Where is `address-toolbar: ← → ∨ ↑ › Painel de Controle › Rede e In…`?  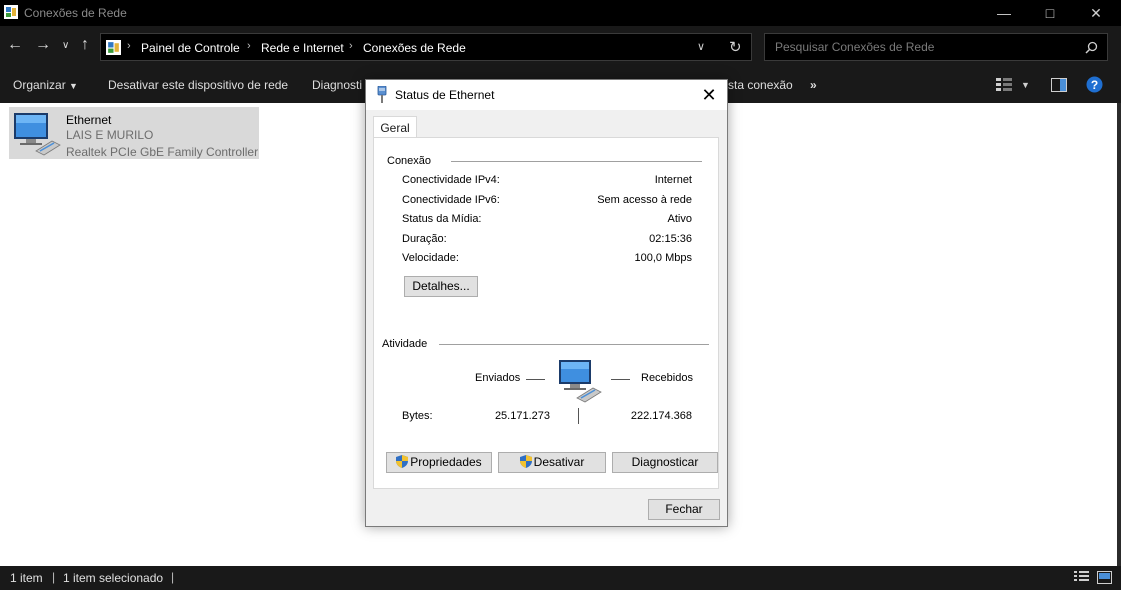
address-toolbar: ← → ∨ ↑ › Painel de Controle › Rede e In… is located at coordinates (560, 47).